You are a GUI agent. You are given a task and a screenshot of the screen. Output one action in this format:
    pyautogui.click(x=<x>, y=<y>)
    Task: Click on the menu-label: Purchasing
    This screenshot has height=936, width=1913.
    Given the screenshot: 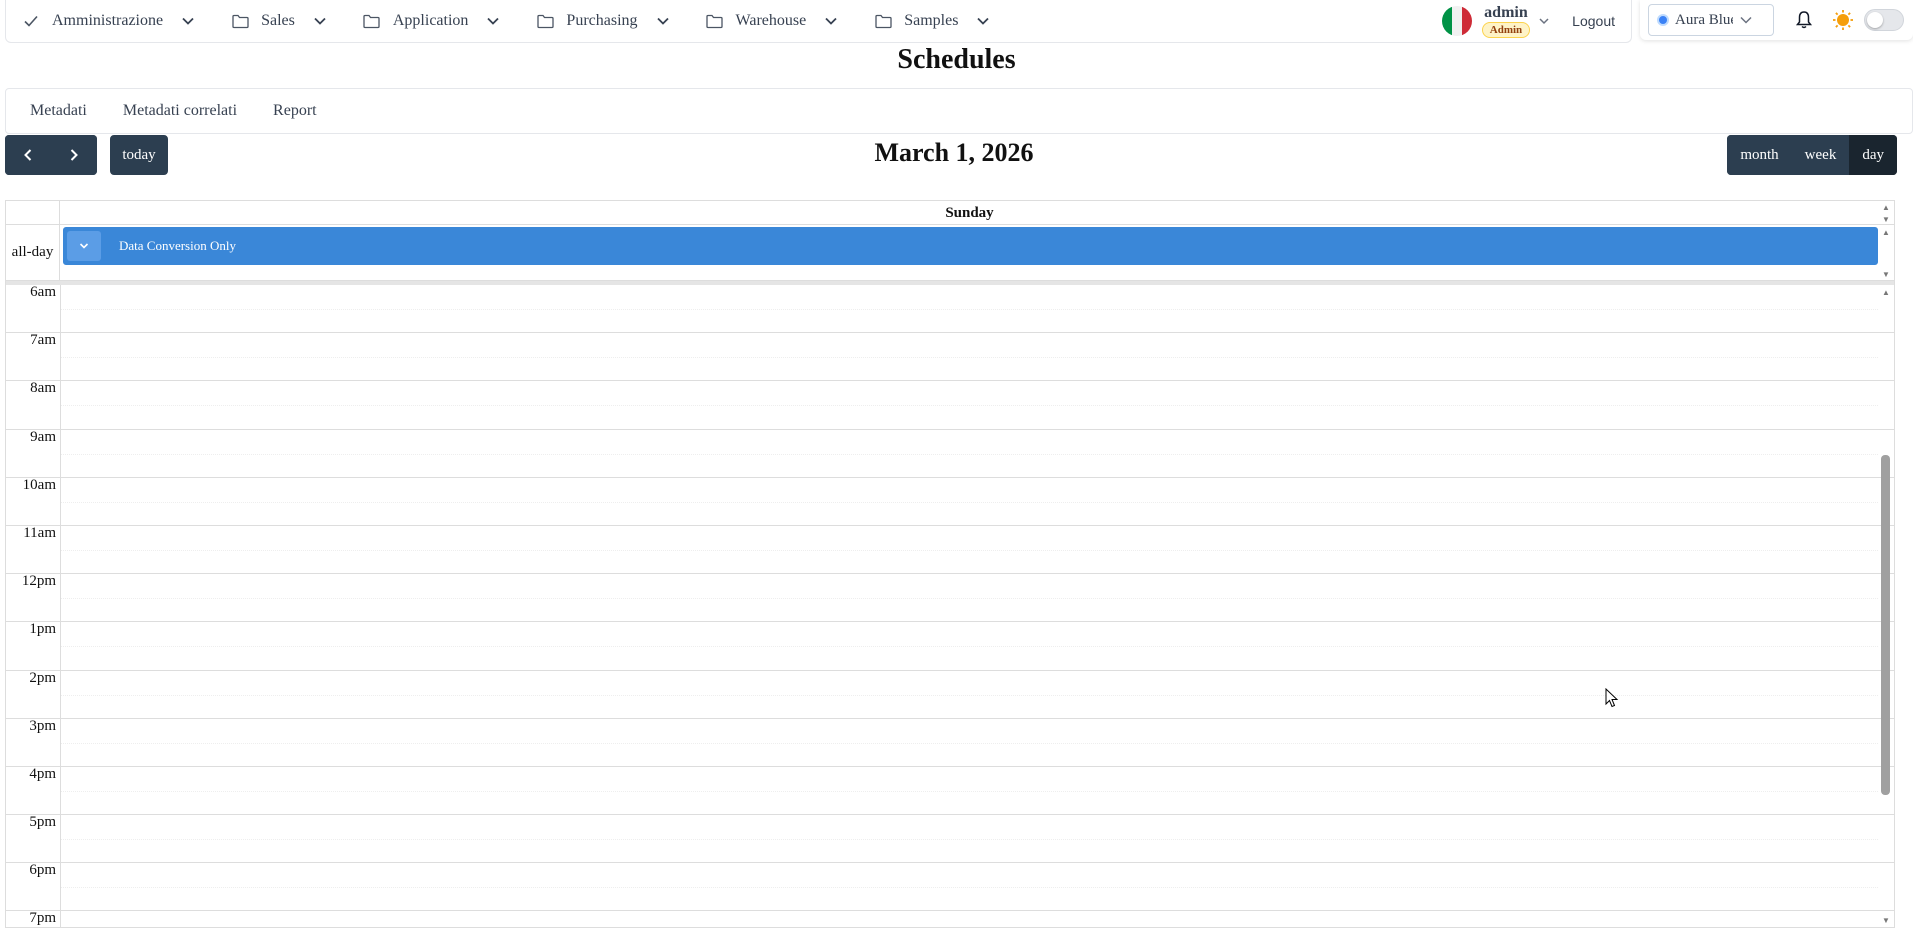 What is the action you would take?
    pyautogui.click(x=602, y=20)
    